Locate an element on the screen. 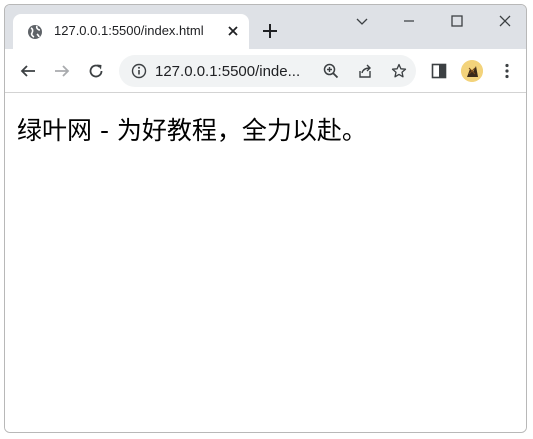 This screenshot has width=533, height=439. share-icon is located at coordinates (365, 71).